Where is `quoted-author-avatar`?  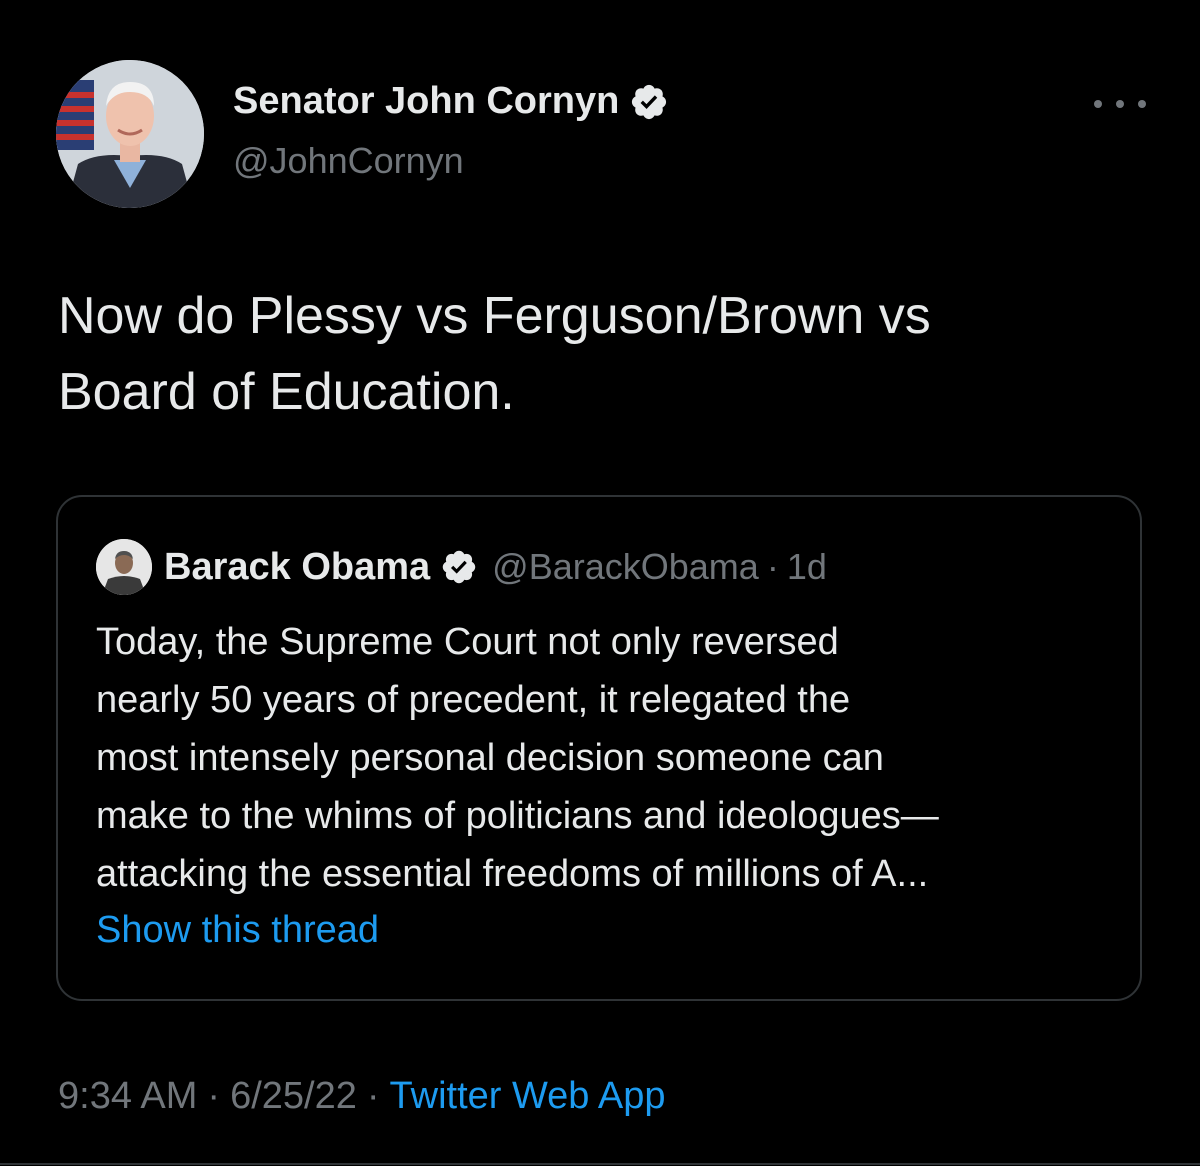 quoted-author-avatar is located at coordinates (124, 567).